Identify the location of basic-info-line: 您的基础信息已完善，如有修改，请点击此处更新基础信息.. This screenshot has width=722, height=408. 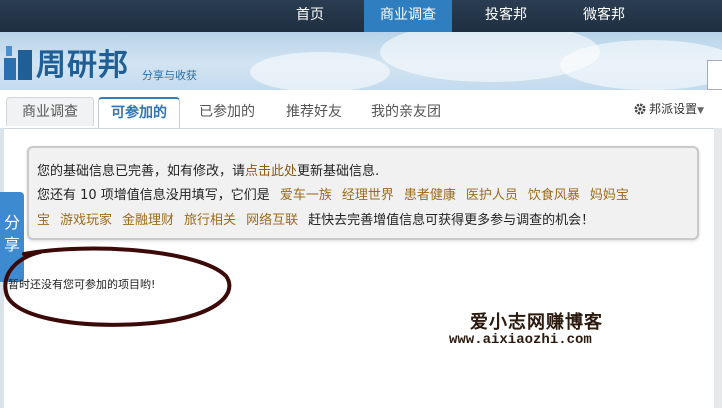
(208, 169).